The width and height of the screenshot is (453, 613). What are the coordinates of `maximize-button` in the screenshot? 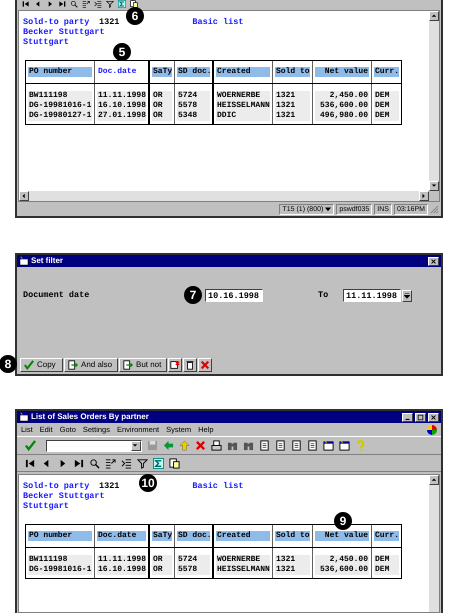 It's located at (420, 417).